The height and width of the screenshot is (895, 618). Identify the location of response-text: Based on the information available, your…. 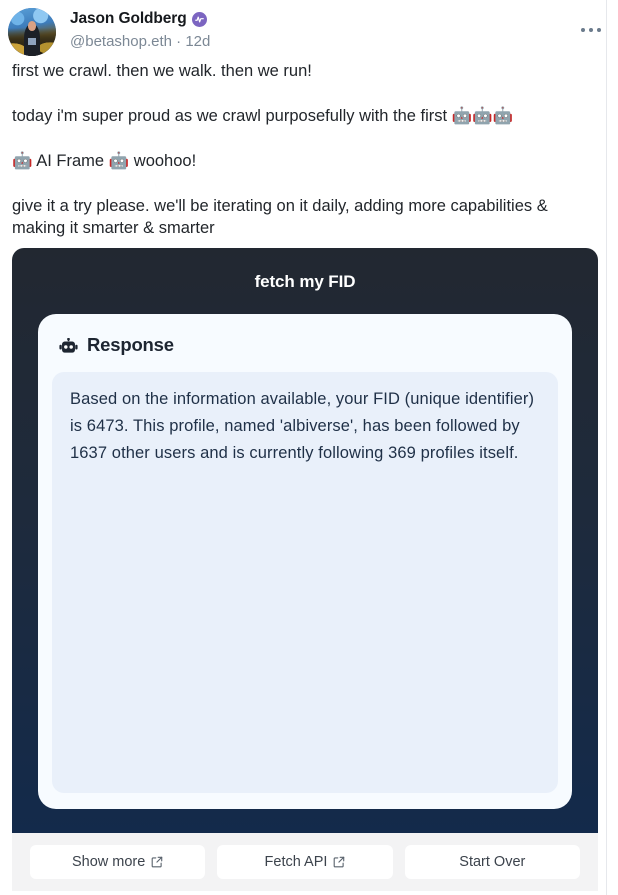
(302, 426).